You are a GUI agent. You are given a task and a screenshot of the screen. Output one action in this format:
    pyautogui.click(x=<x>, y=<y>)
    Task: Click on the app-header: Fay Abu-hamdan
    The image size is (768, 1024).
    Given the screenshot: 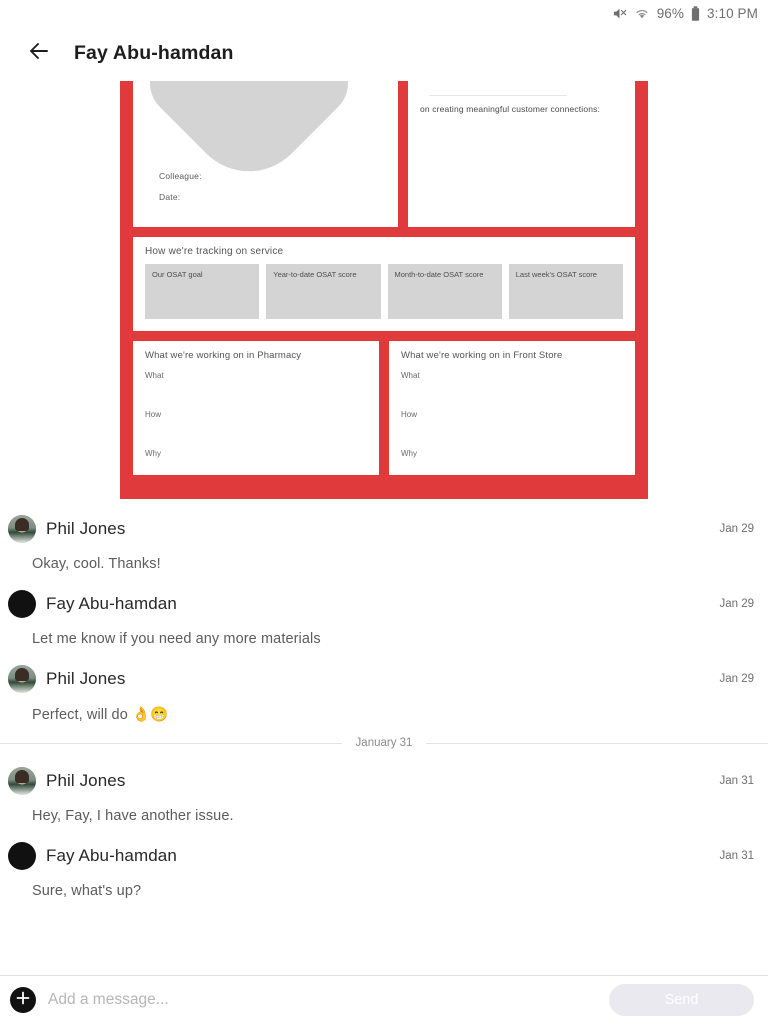 What is the action you would take?
    pyautogui.click(x=384, y=53)
    